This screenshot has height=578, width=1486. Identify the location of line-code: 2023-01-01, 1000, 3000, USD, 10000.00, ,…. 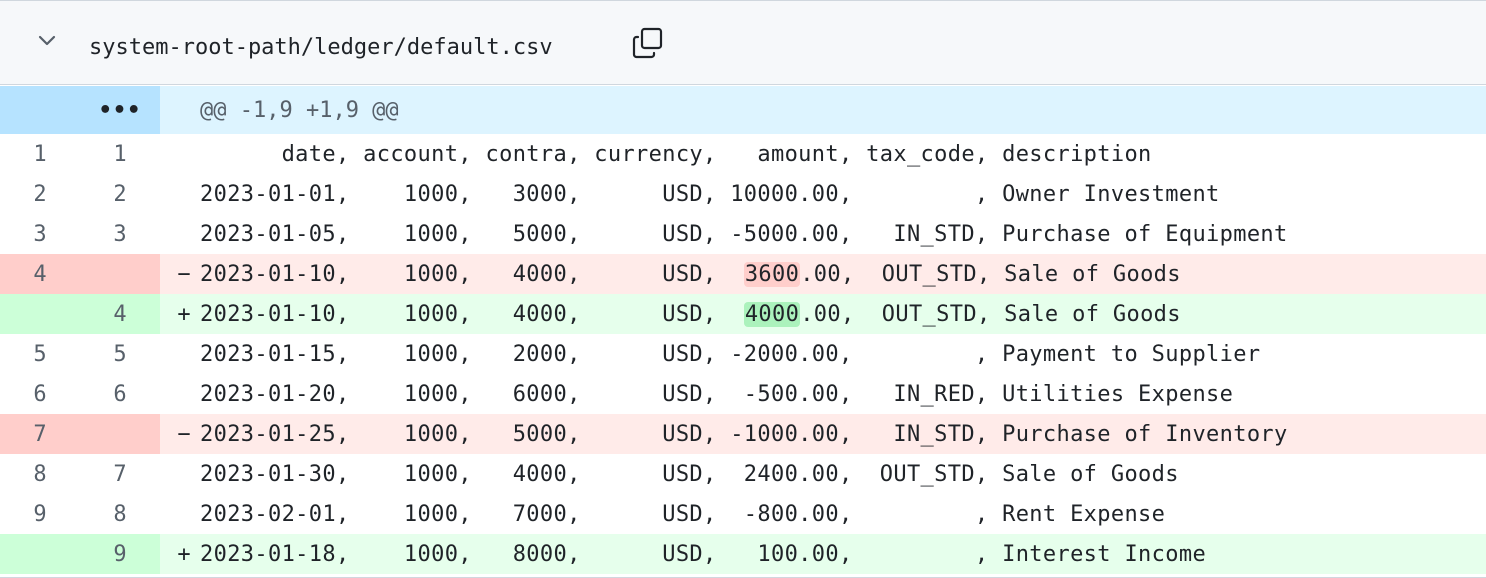
(710, 194).